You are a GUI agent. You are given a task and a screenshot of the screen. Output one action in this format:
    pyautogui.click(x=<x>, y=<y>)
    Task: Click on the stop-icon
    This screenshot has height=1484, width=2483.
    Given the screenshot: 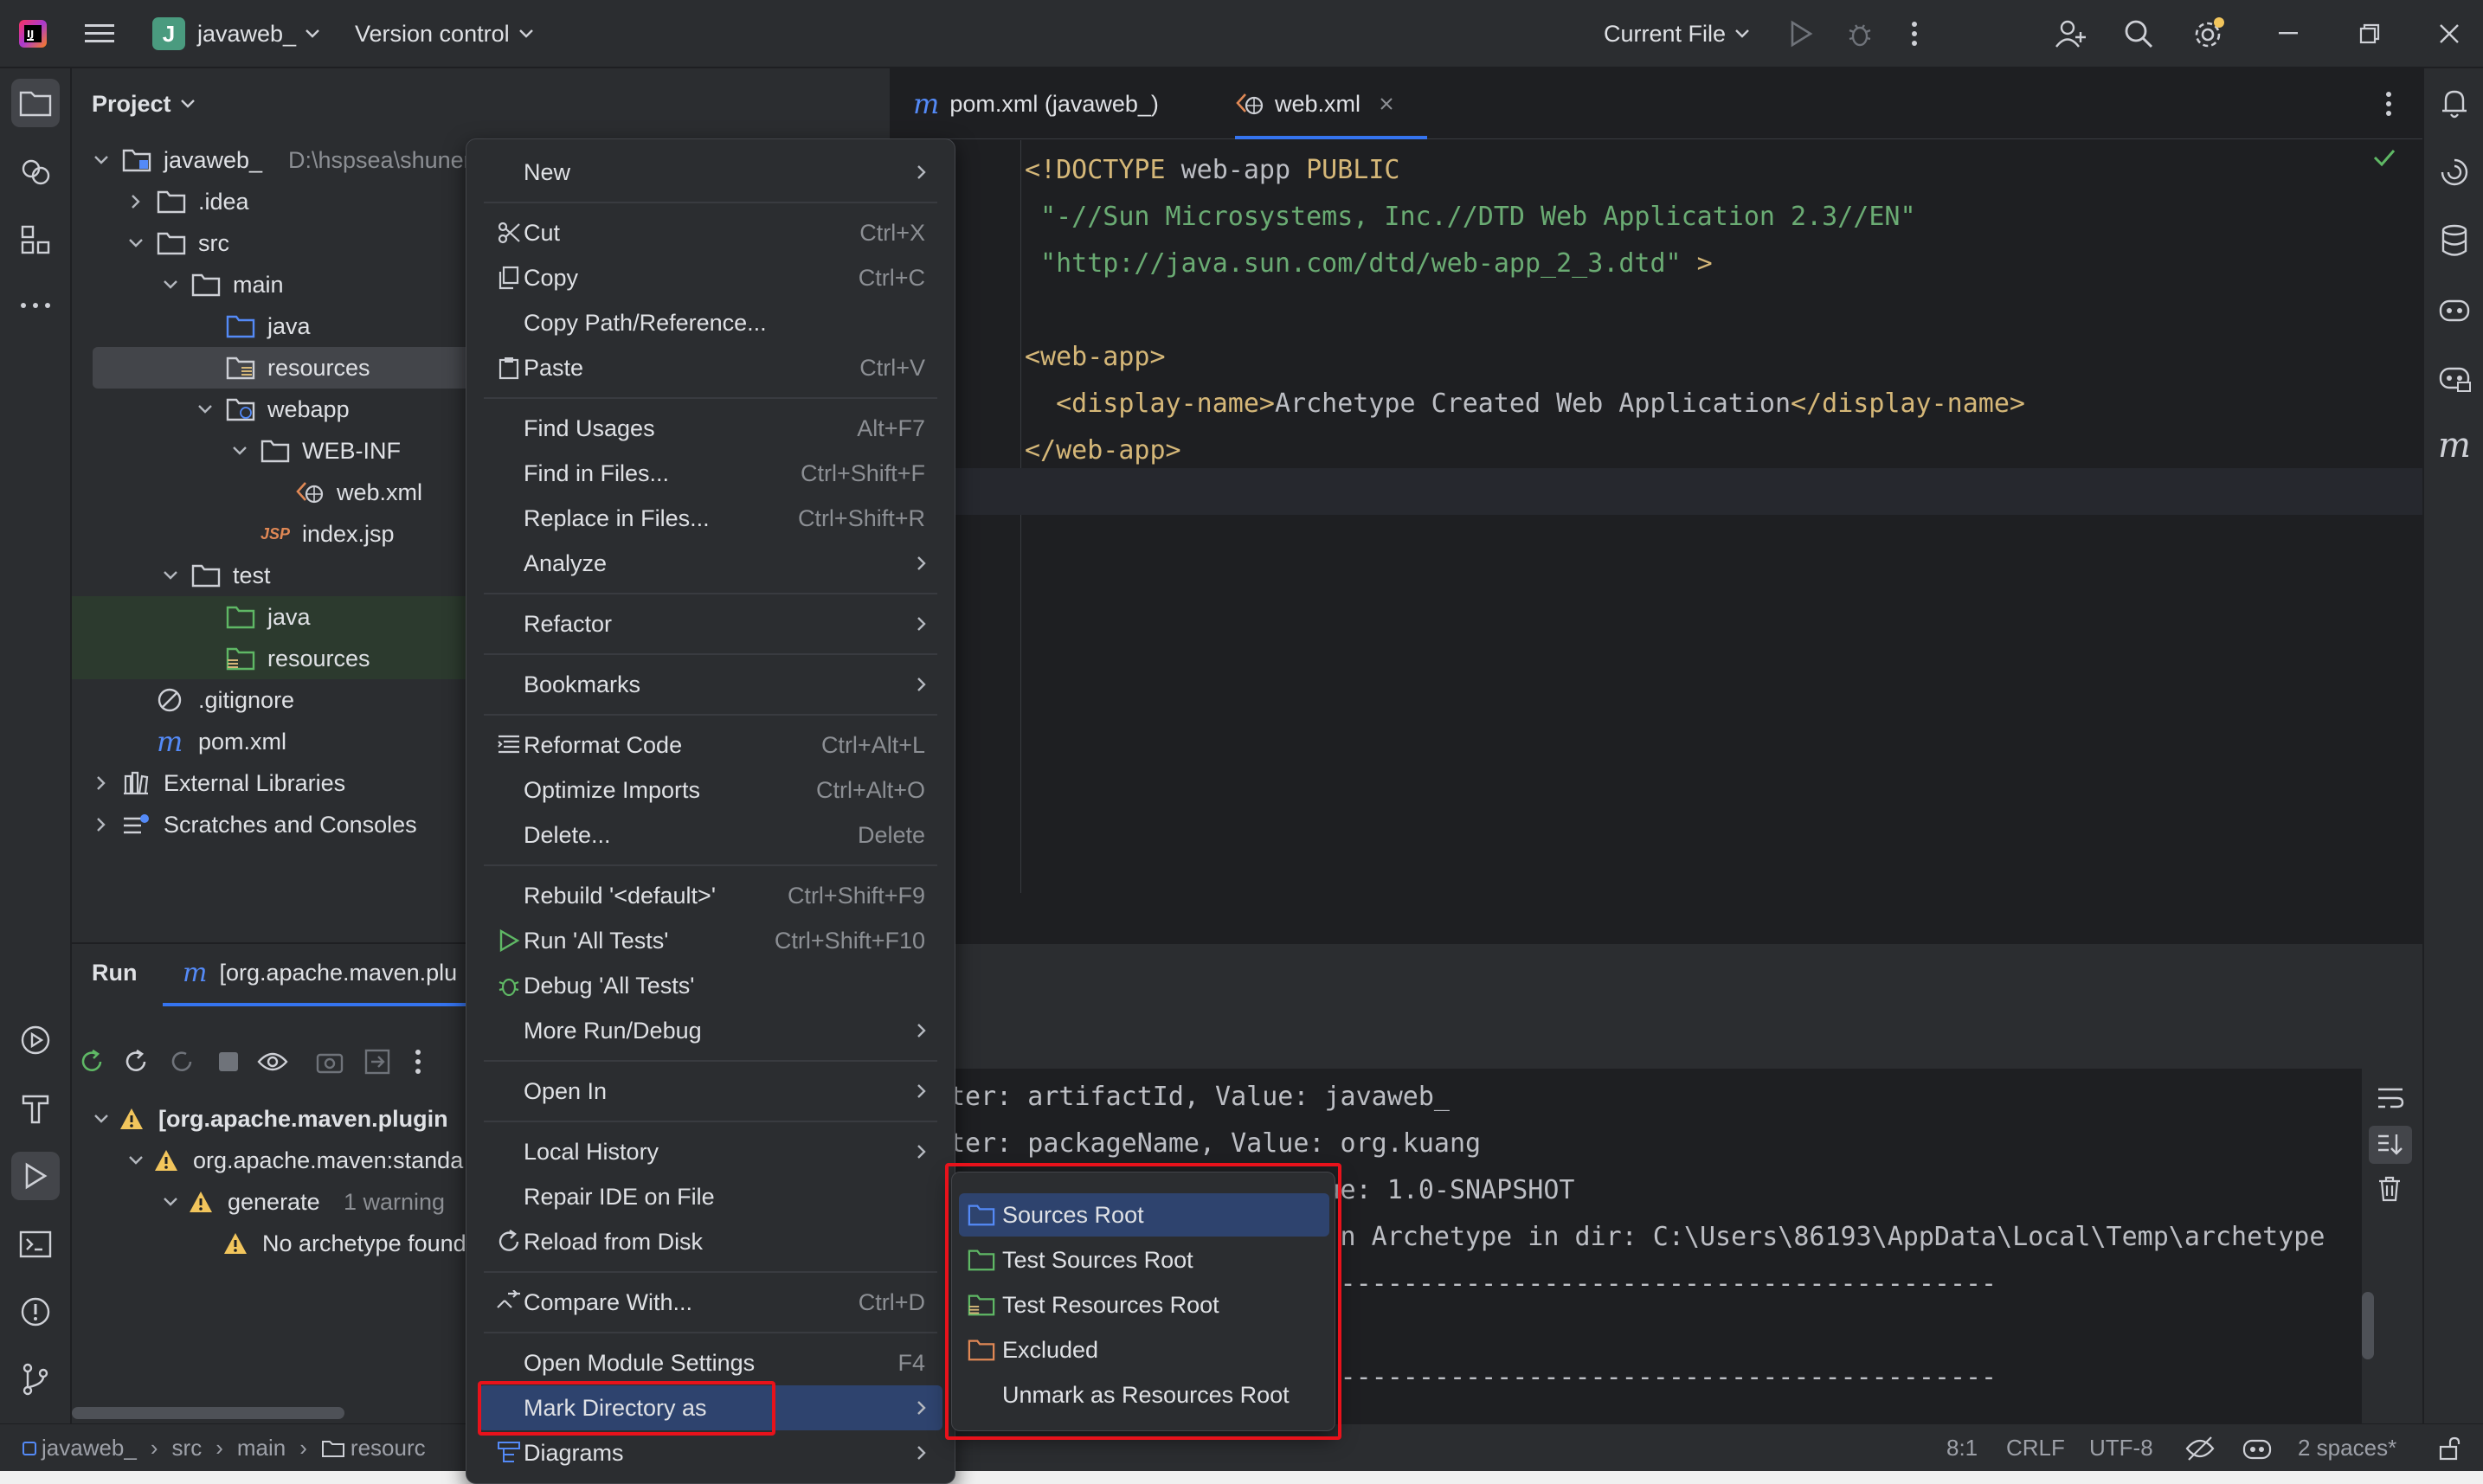 What is the action you would take?
    pyautogui.click(x=229, y=1061)
    